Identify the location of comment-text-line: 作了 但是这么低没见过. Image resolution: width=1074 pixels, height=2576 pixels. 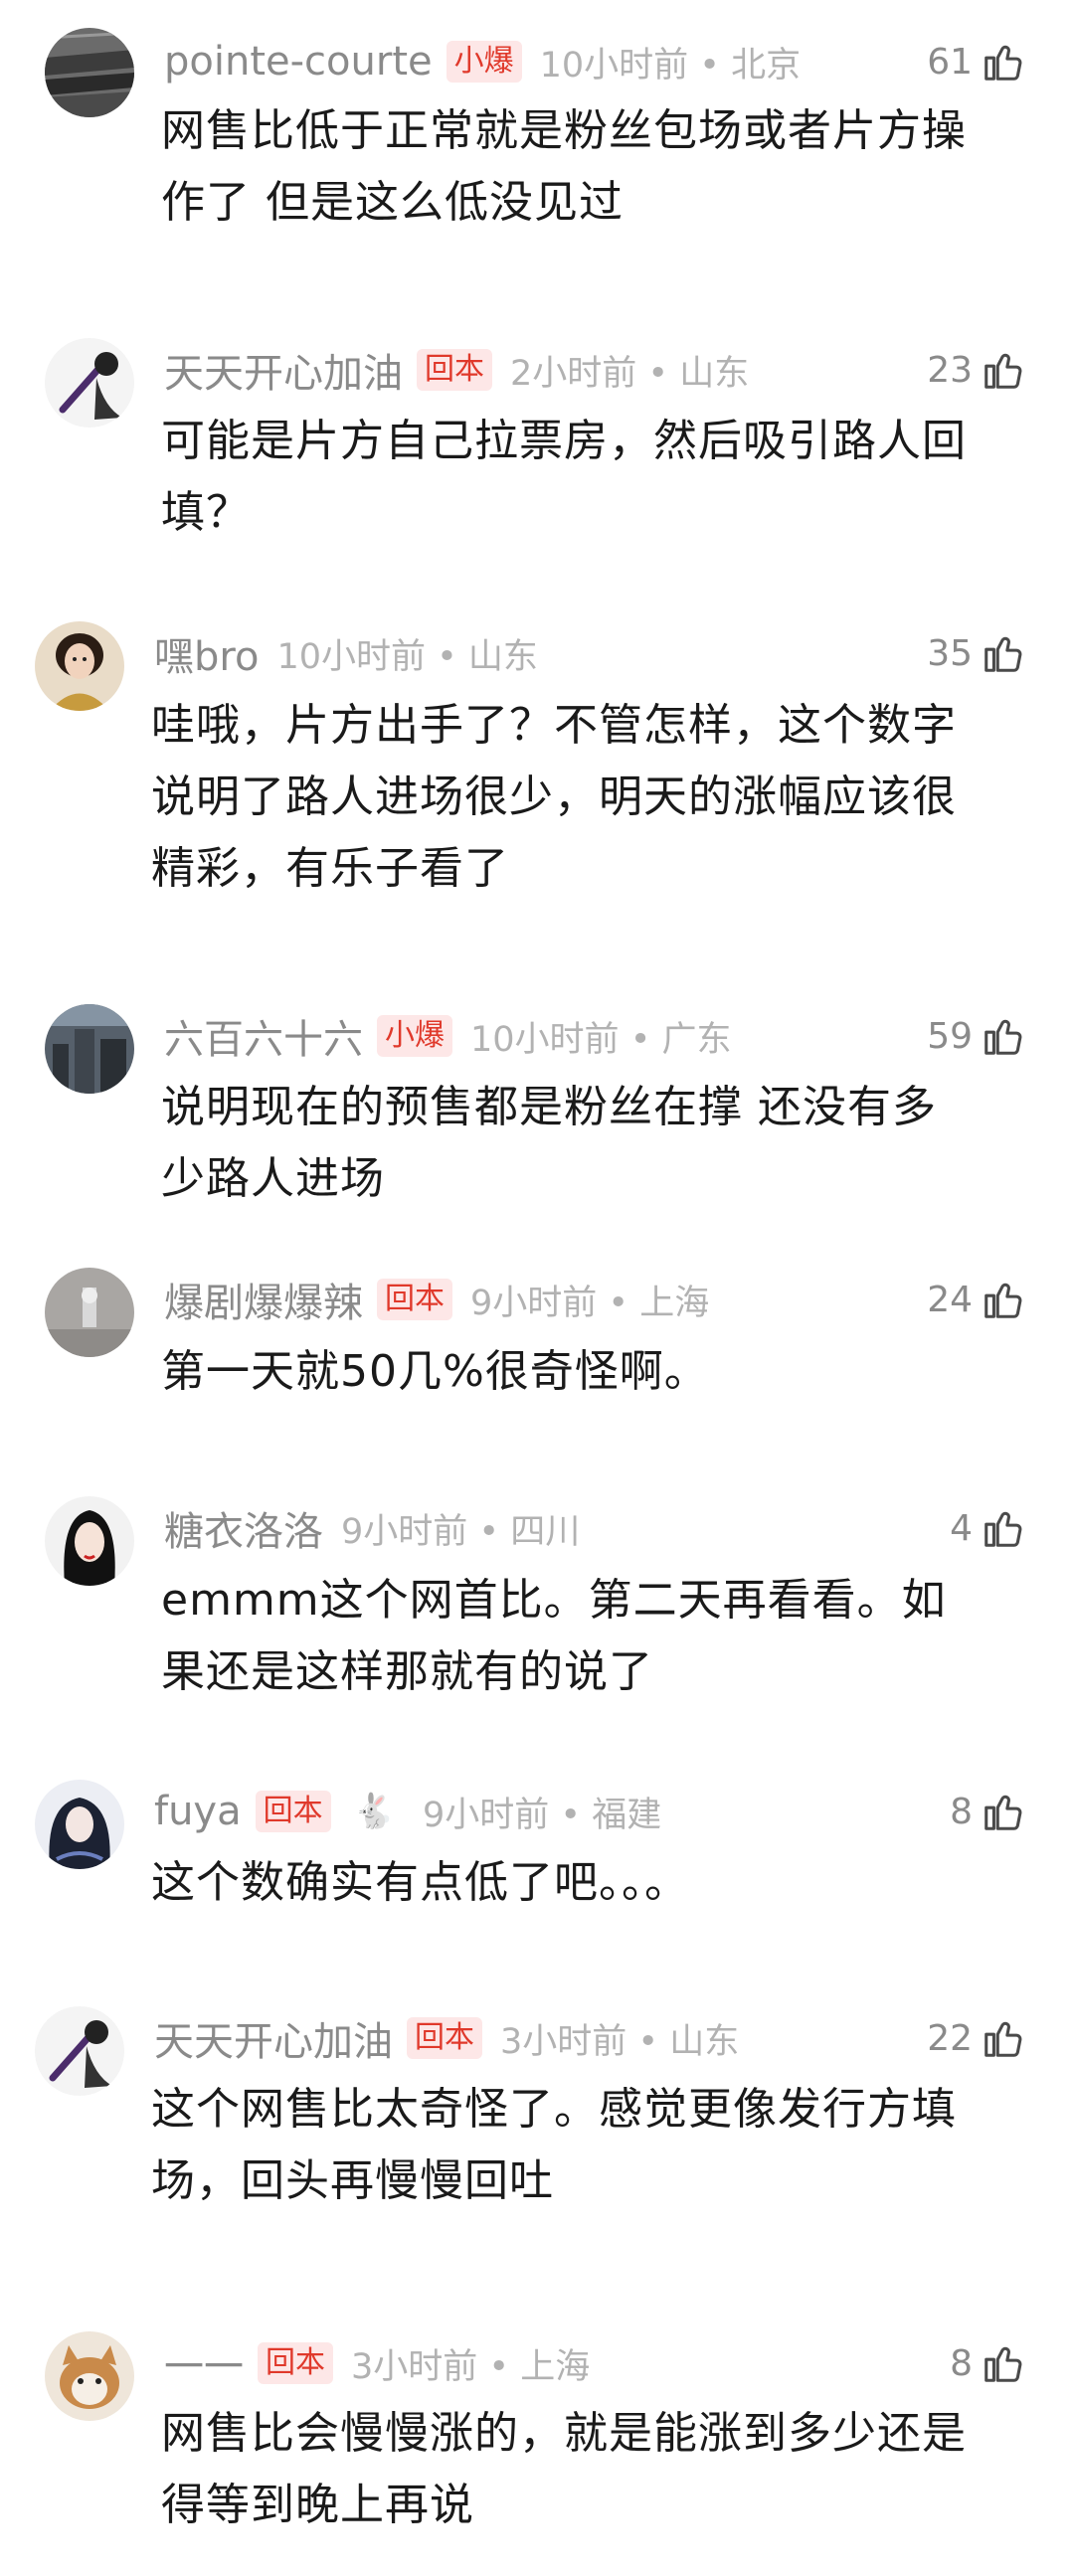
(392, 202).